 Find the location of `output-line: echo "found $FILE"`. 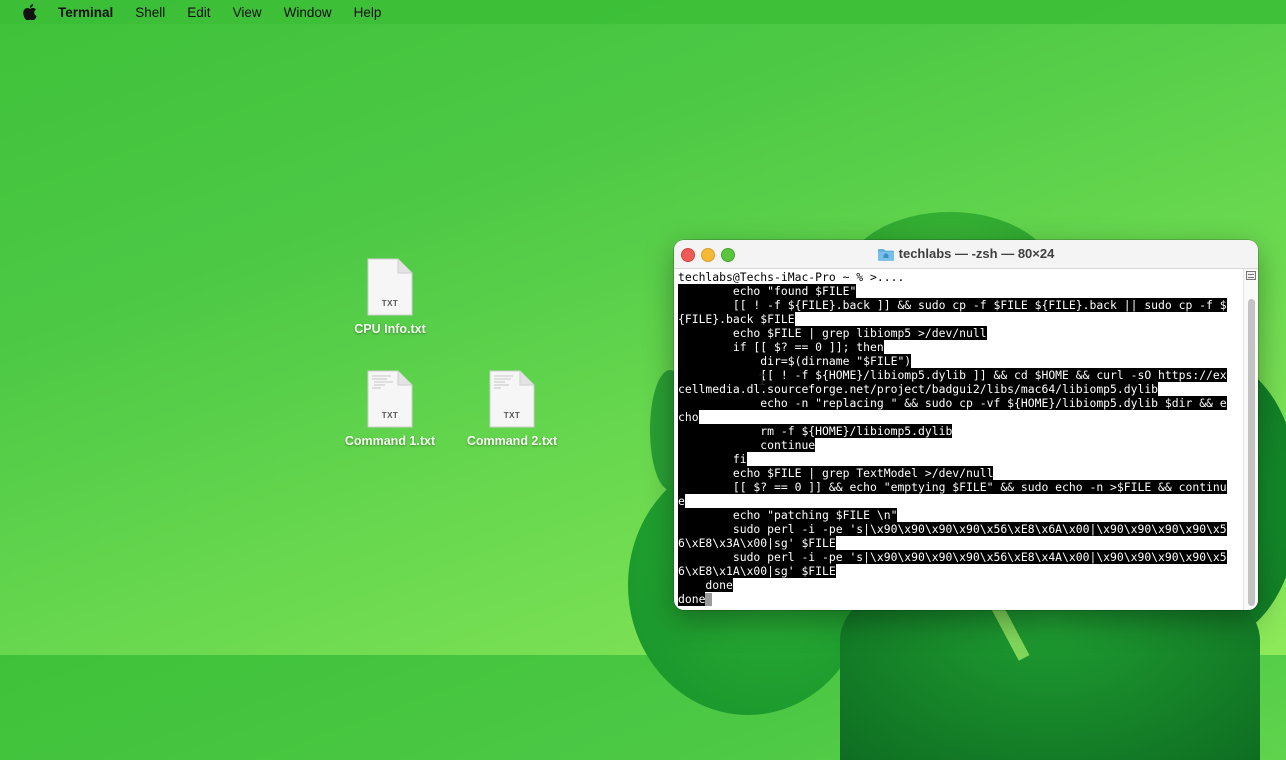

output-line: echo "found $FILE" is located at coordinates (961, 291).